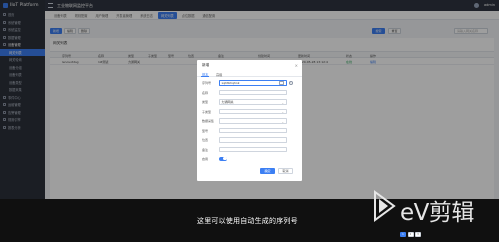 This screenshot has width=499, height=242. What do you see at coordinates (249, 159) in the screenshot?
I see `form-row: 启用` at bounding box center [249, 159].